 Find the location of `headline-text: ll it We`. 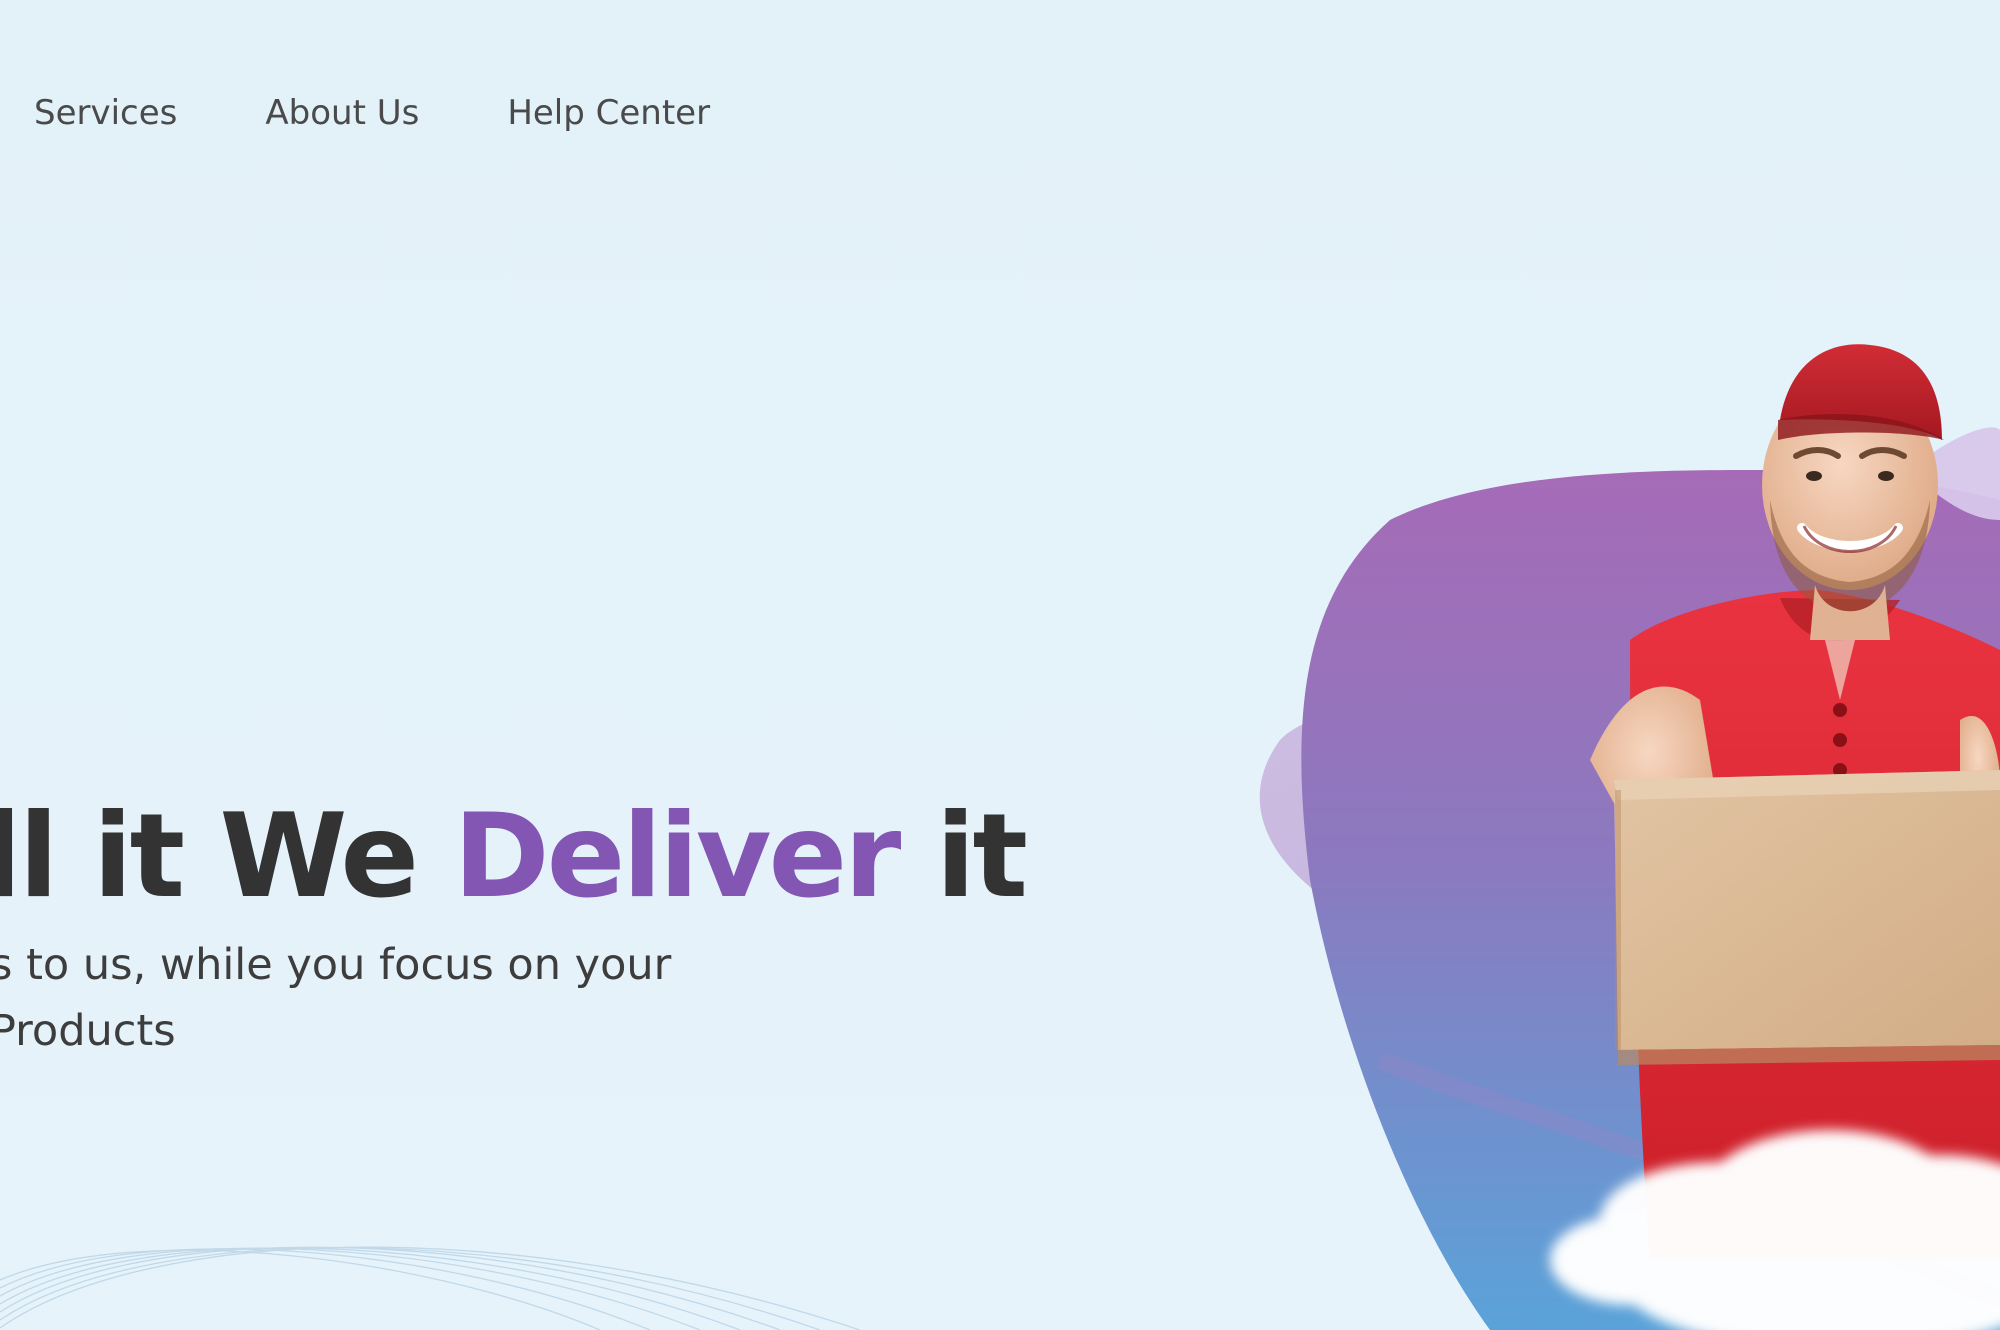

headline-text: ll it We is located at coordinates (227, 856).